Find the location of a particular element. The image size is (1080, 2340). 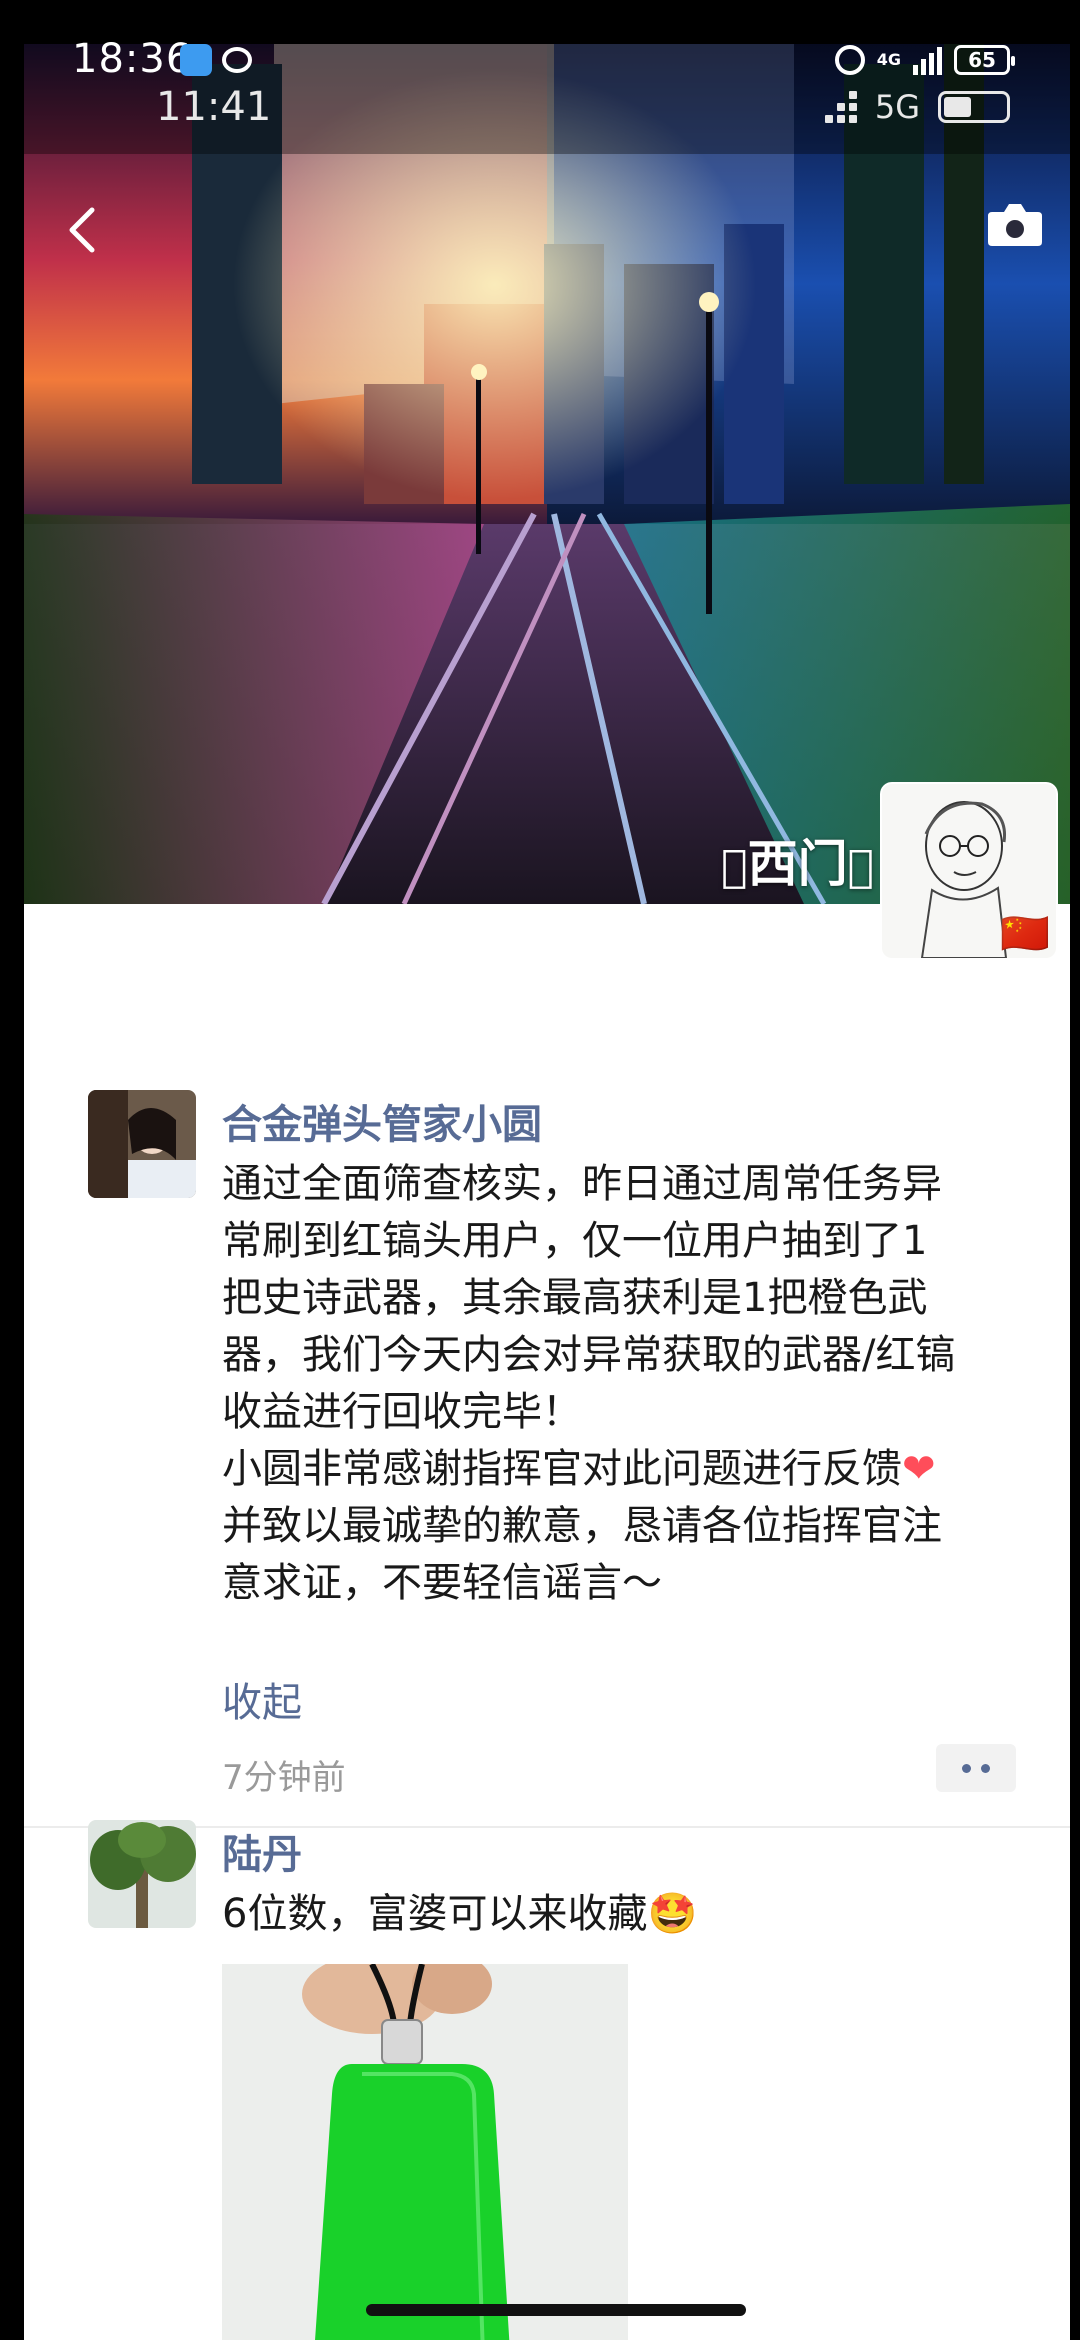

post-line-with-emoji: 6位数，富婆可以来收藏🤩 is located at coordinates (622, 1914).